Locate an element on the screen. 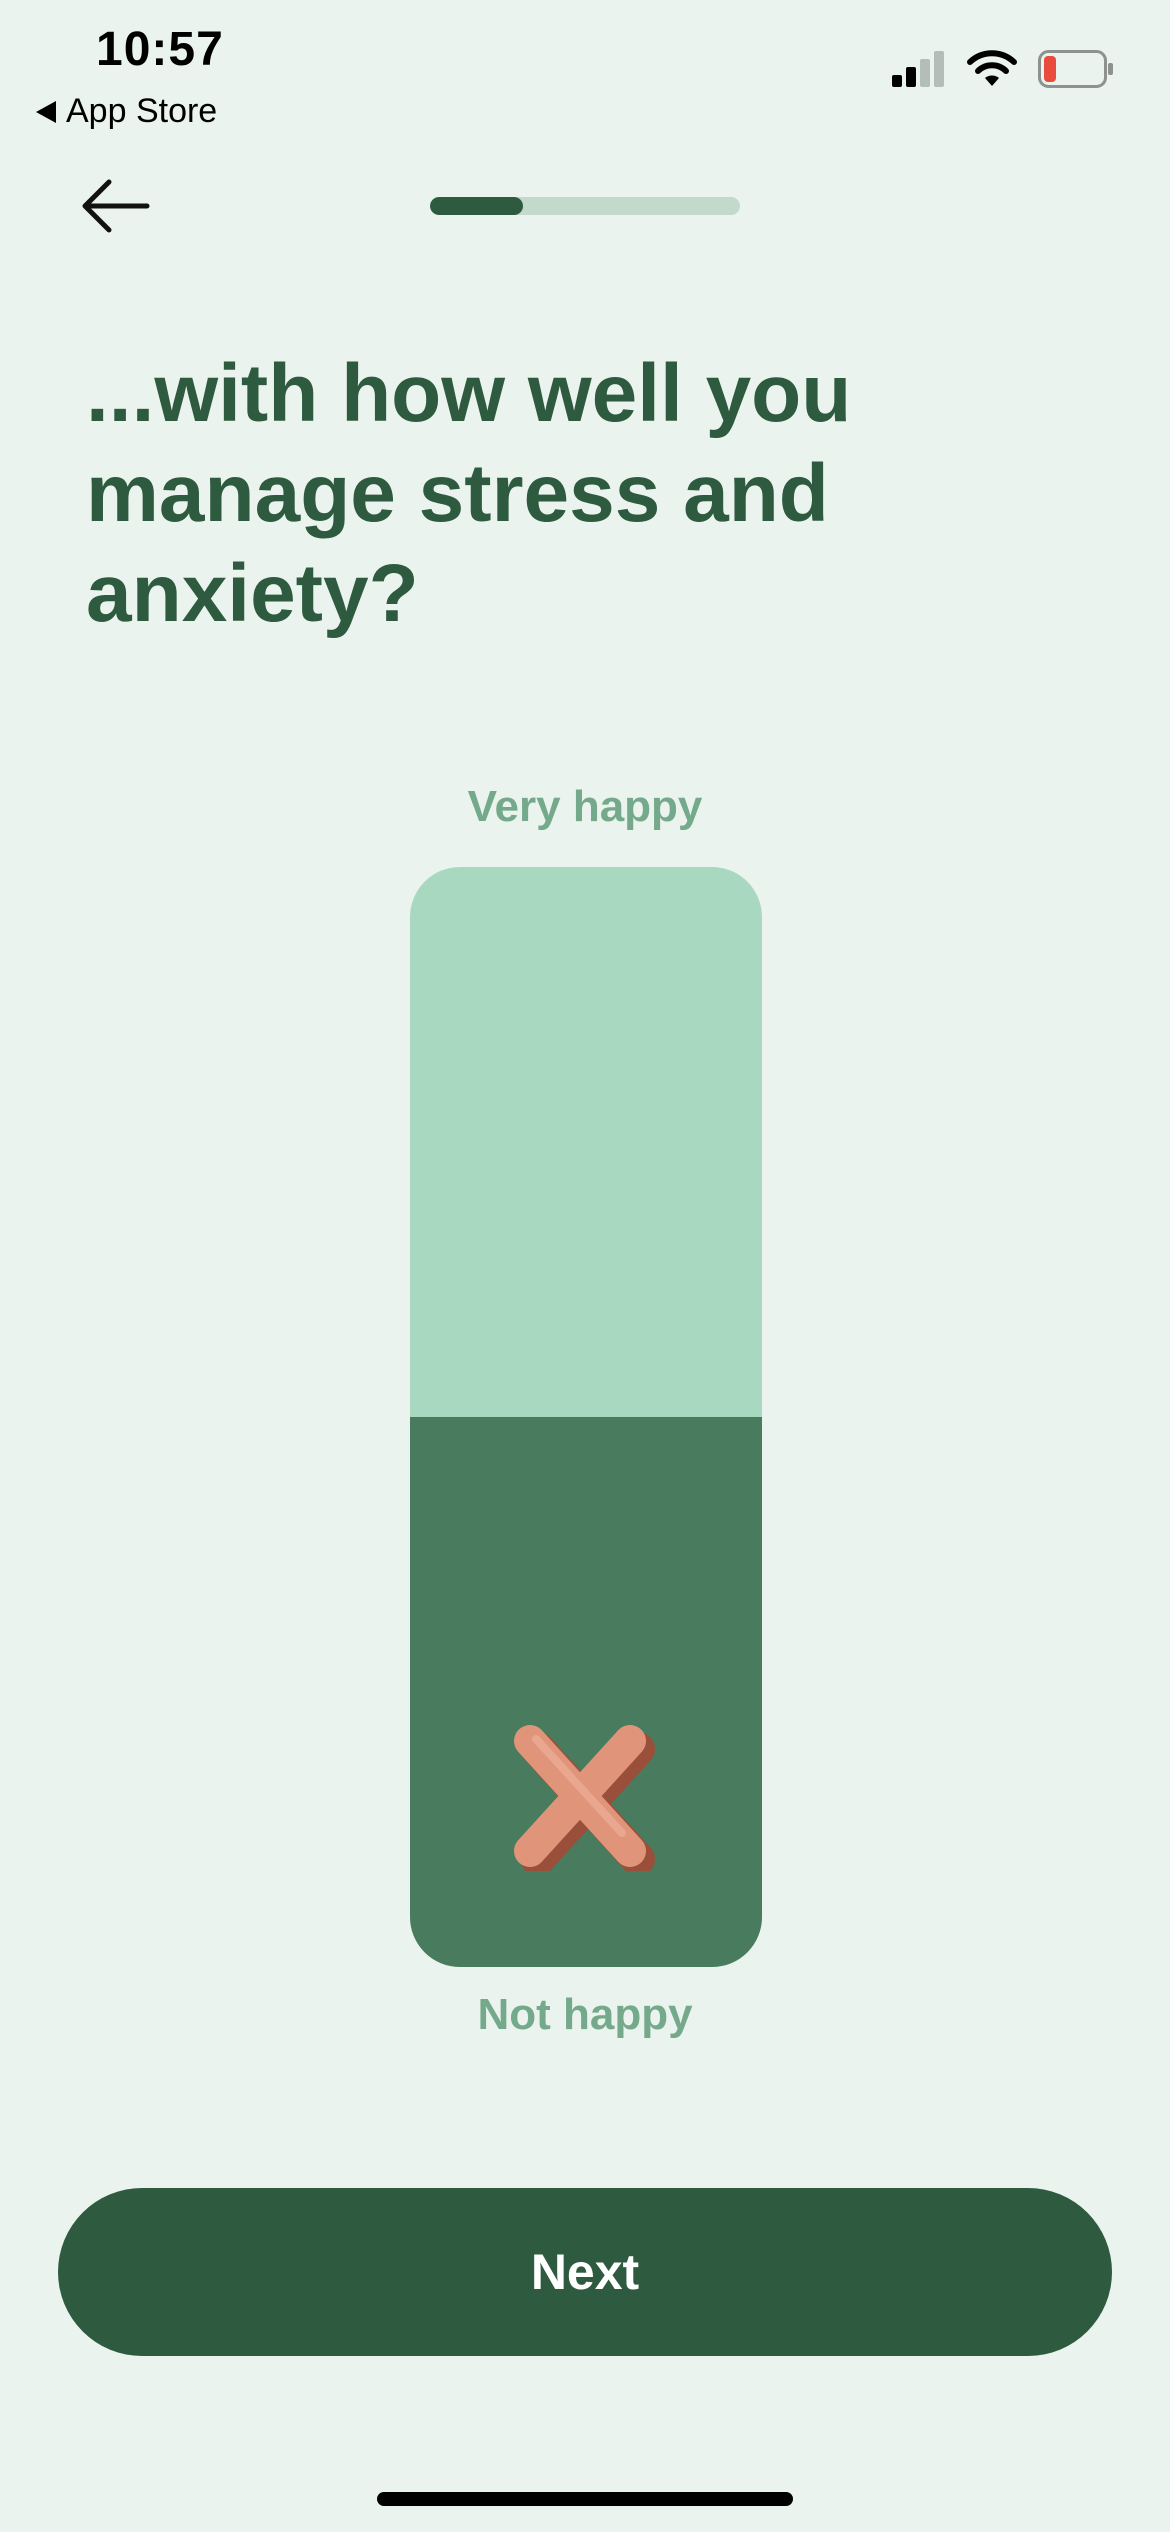 The image size is (1170, 2532). back-button is located at coordinates (115, 206).